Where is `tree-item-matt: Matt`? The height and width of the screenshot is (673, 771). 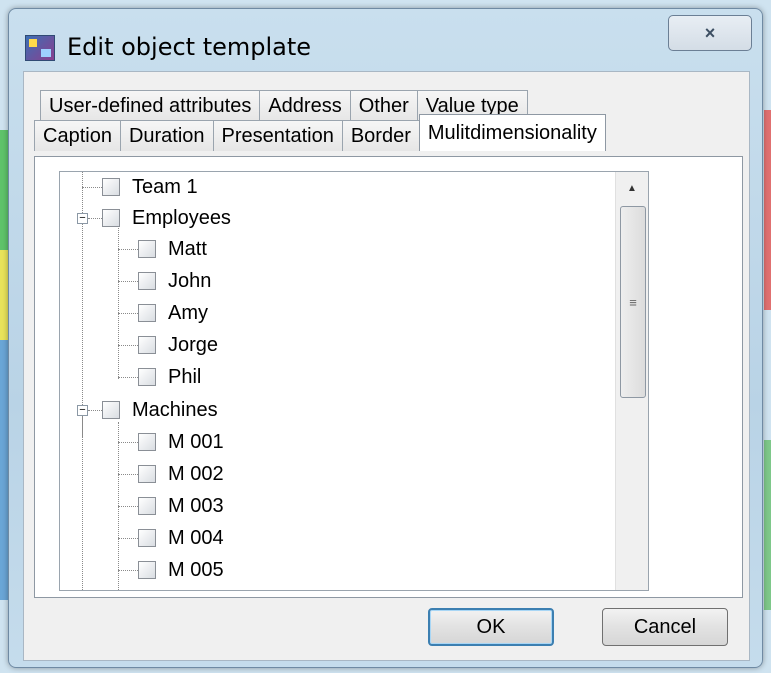 tree-item-matt: Matt is located at coordinates (172, 249).